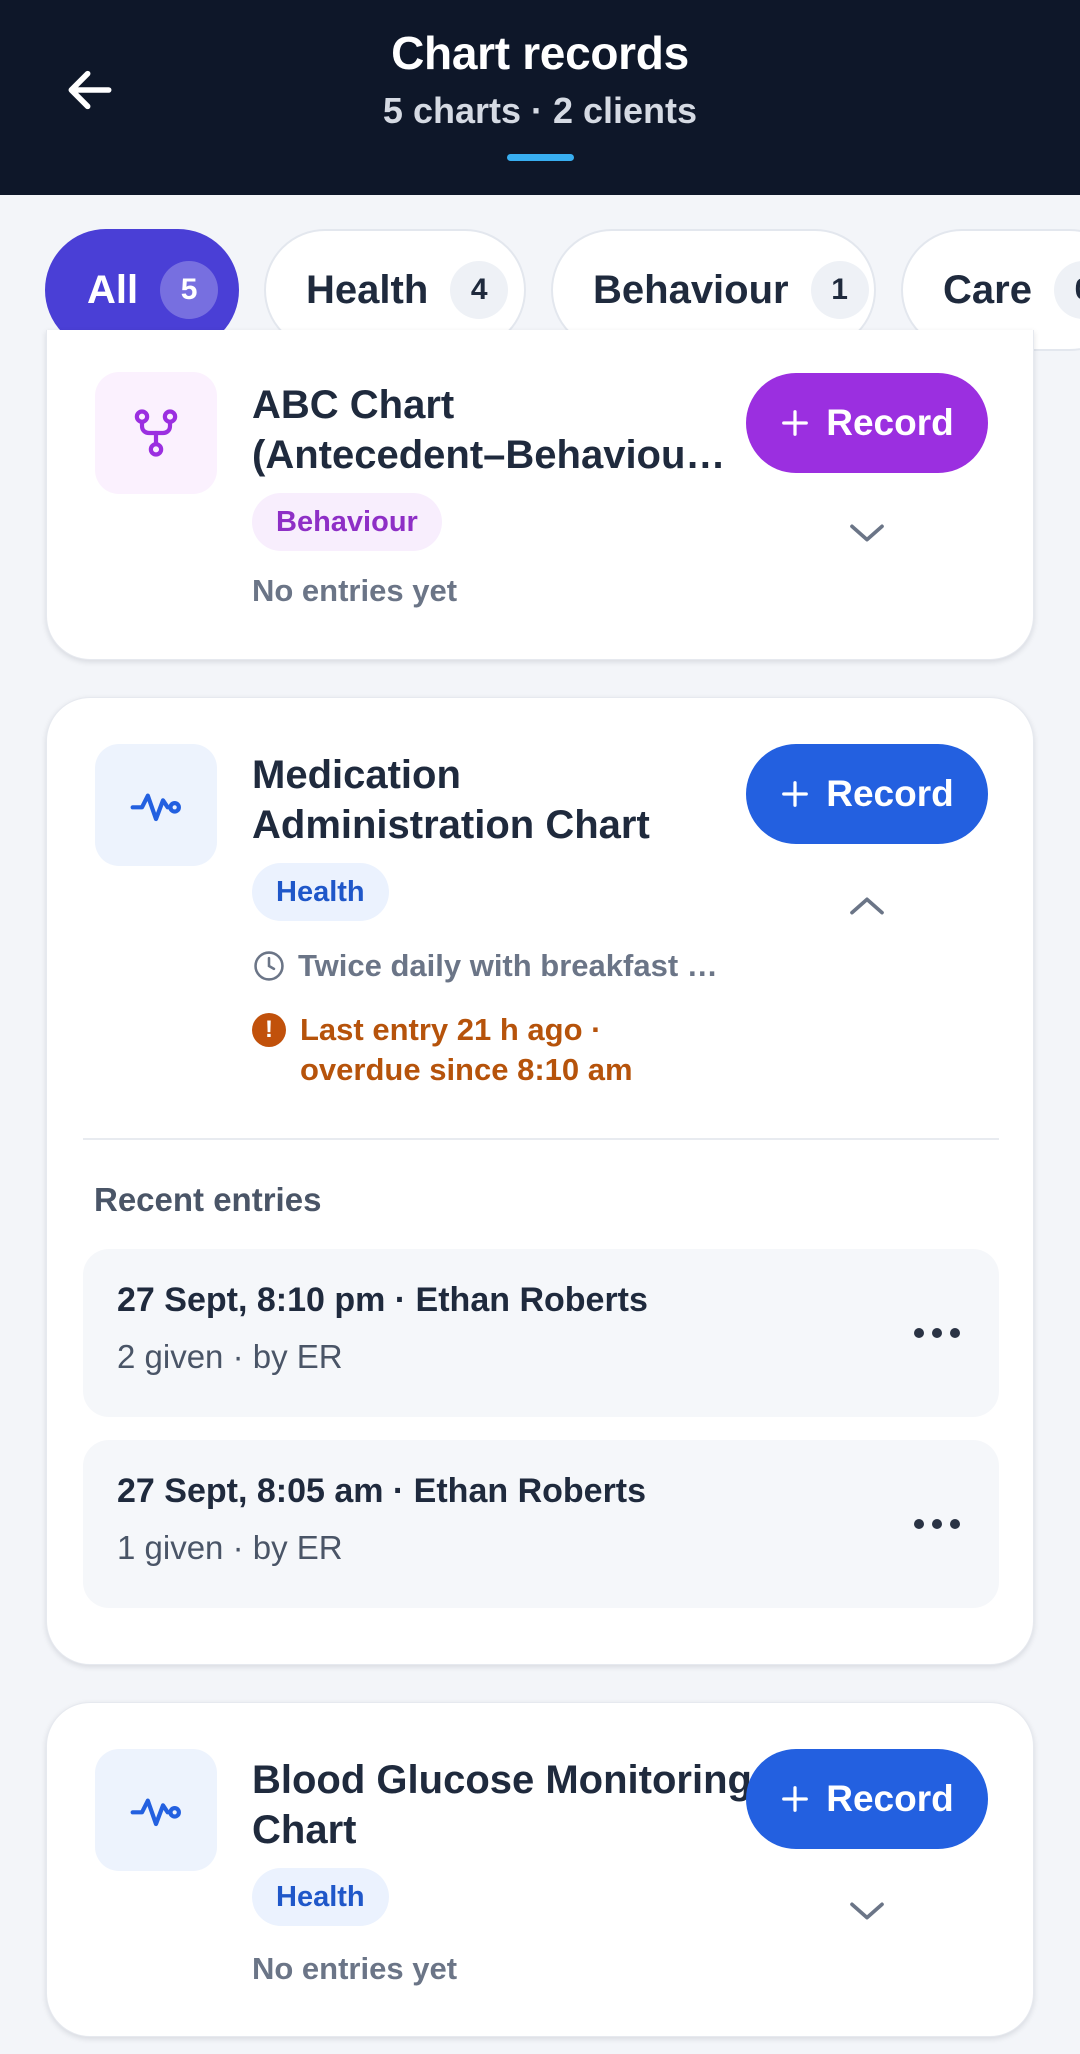  I want to click on warning-line: overdue since 8:10 am, so click(466, 1069).